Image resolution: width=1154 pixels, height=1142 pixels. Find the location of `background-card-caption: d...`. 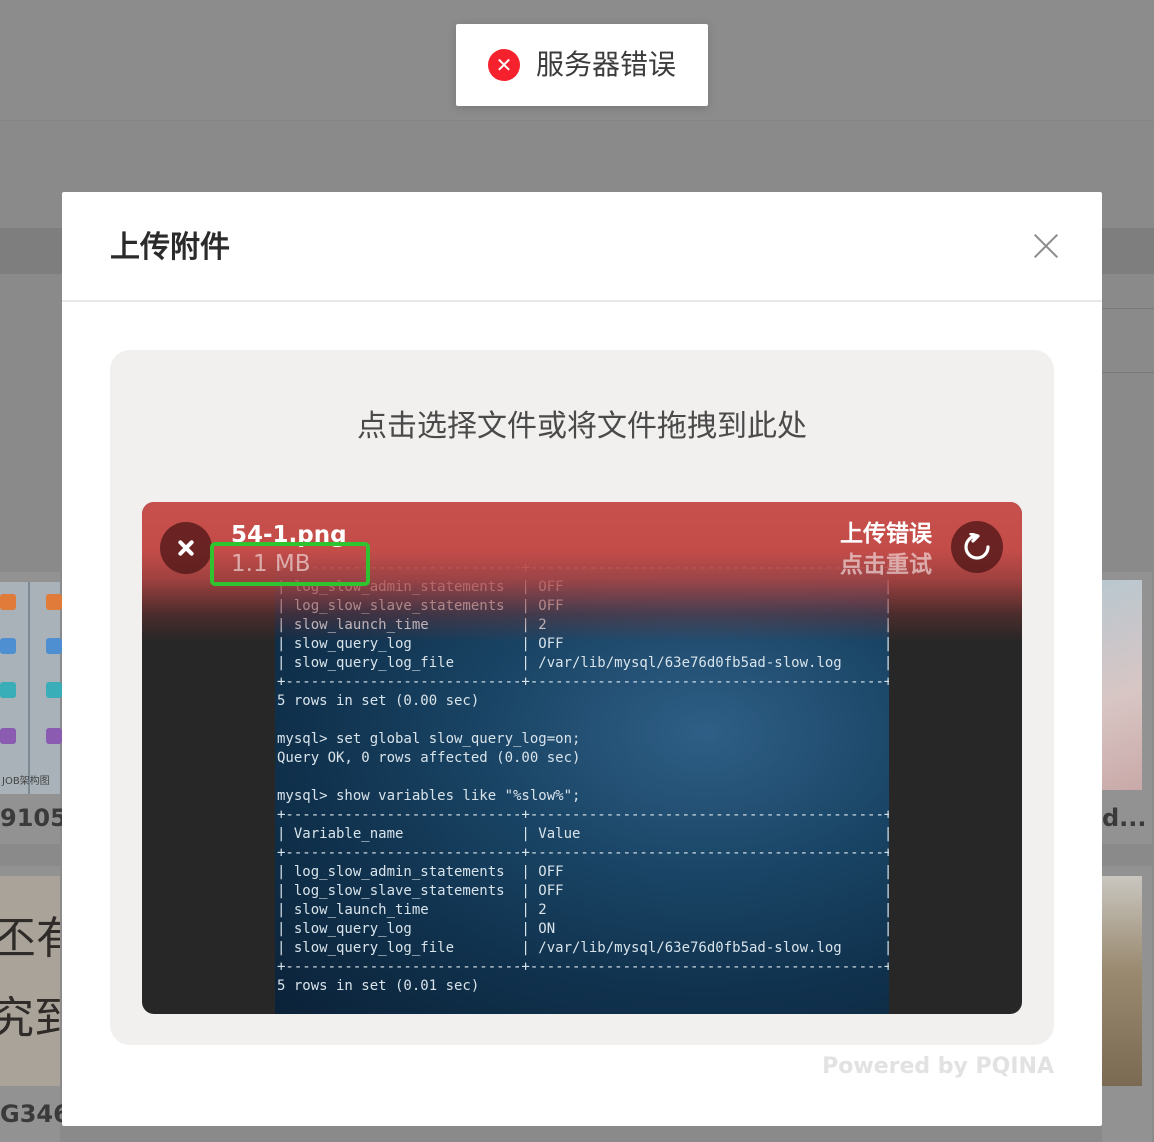

background-card-caption: d... is located at coordinates (1124, 818).